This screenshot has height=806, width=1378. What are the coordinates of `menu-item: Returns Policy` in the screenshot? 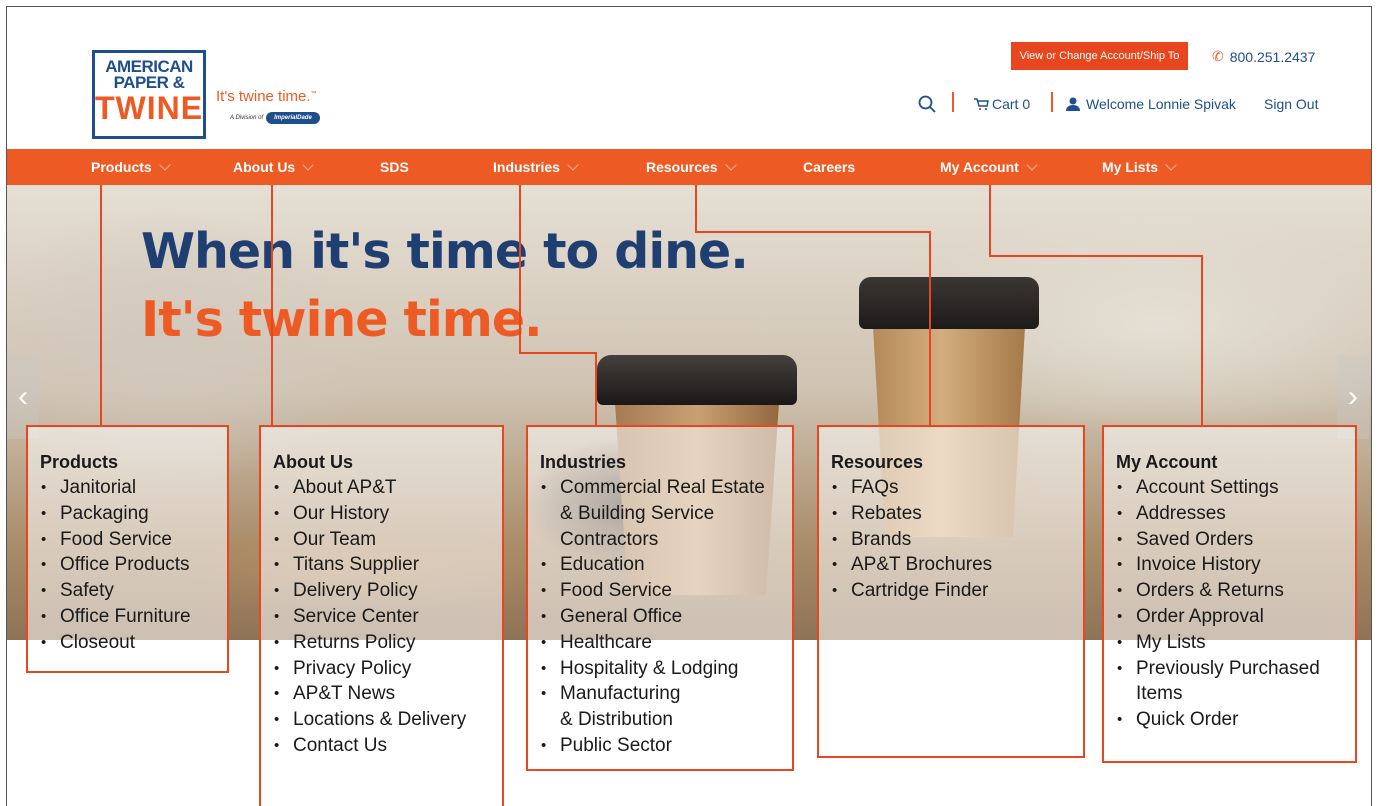 It's located at (387, 643).